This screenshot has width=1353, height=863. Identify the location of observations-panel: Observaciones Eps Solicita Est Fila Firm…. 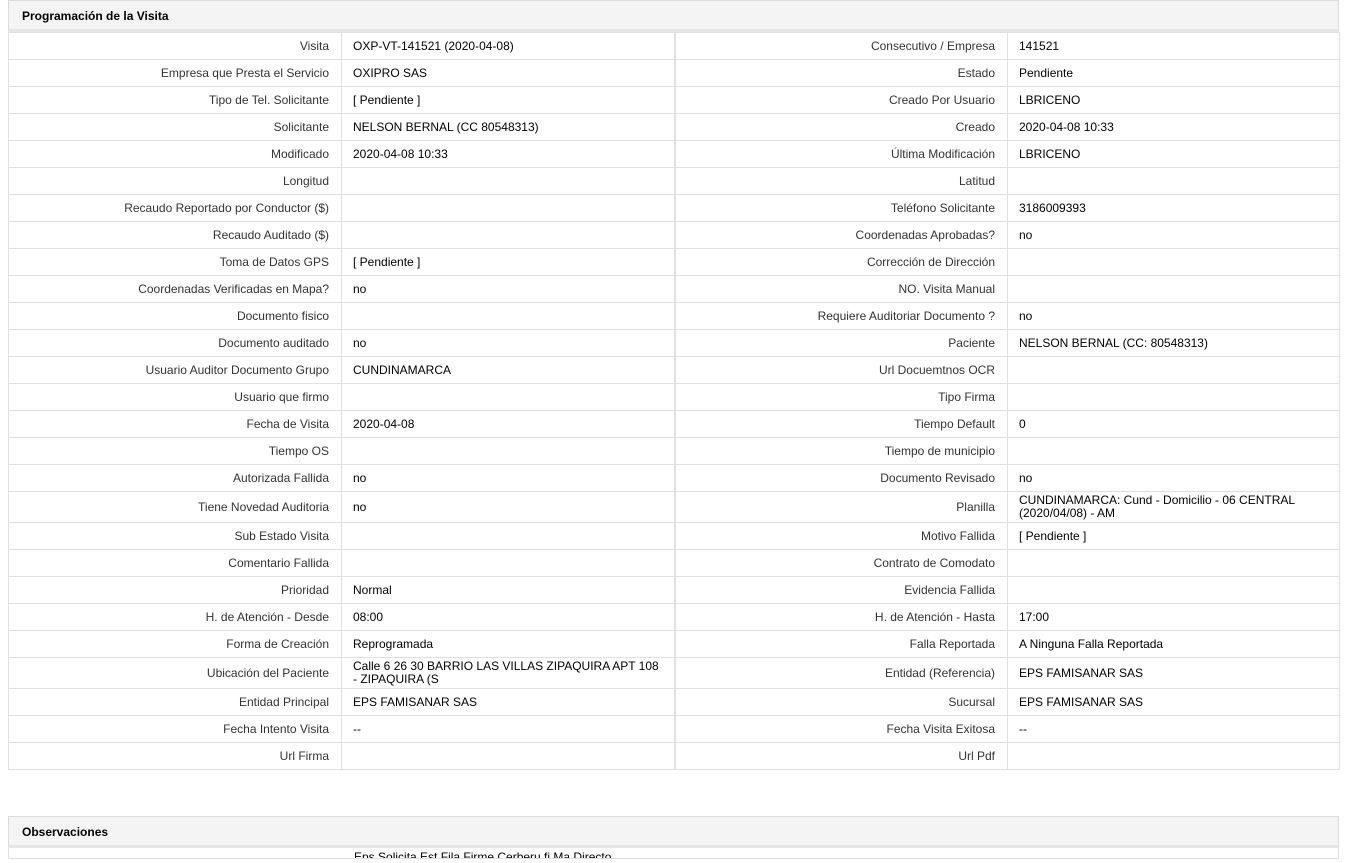
(673, 837).